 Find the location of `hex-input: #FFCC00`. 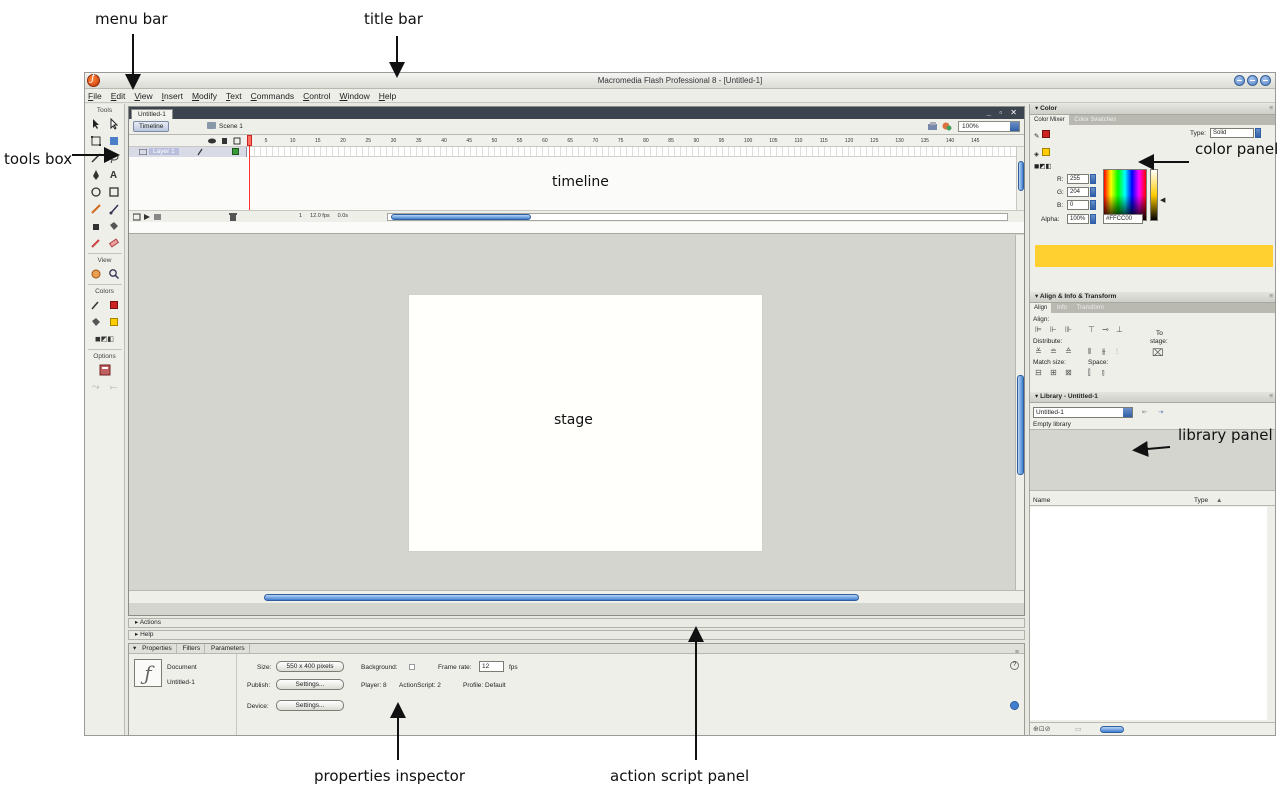

hex-input: #FFCC00 is located at coordinates (1123, 219).